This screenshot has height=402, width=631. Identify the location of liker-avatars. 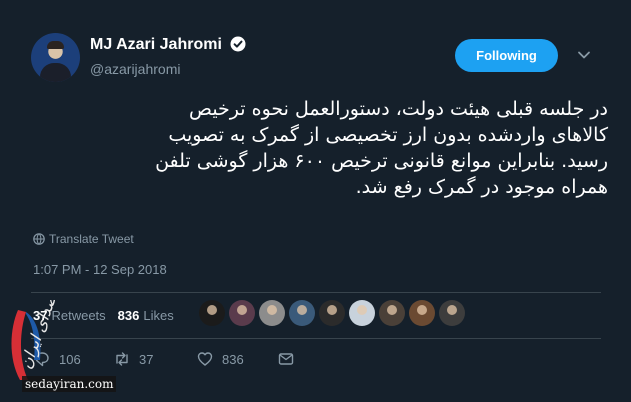
(332, 313).